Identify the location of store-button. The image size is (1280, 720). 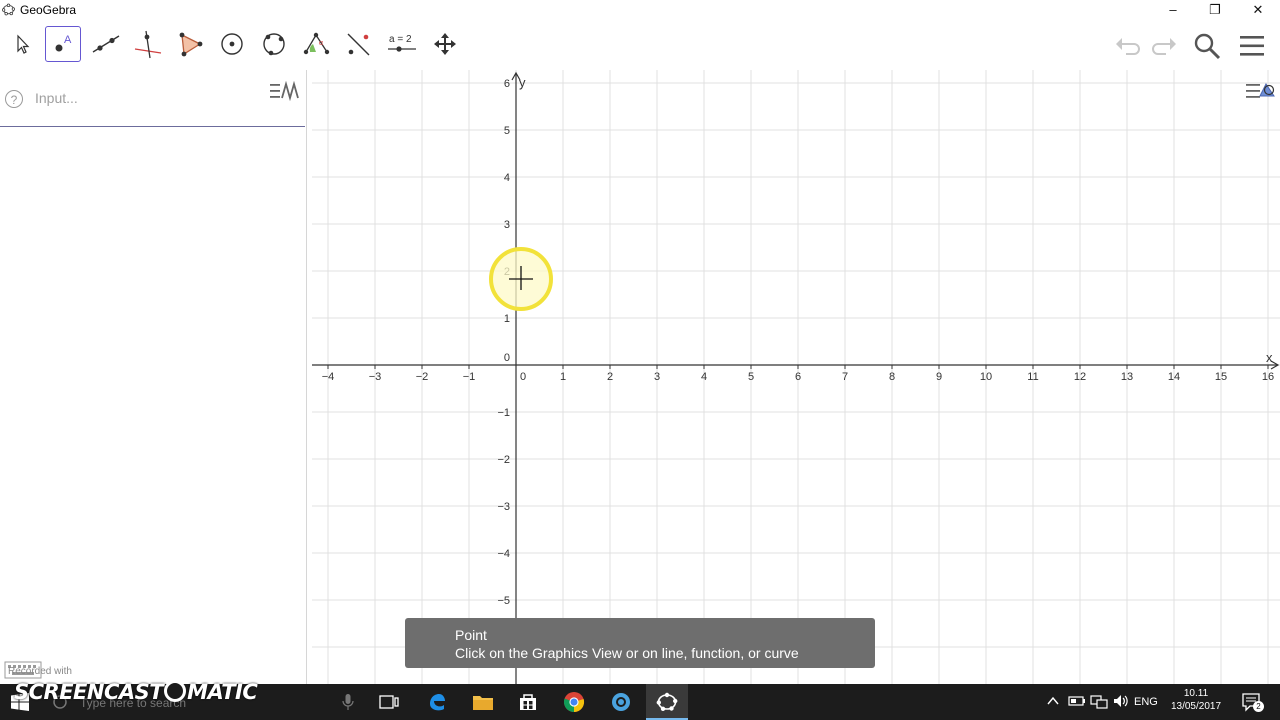
(528, 702).